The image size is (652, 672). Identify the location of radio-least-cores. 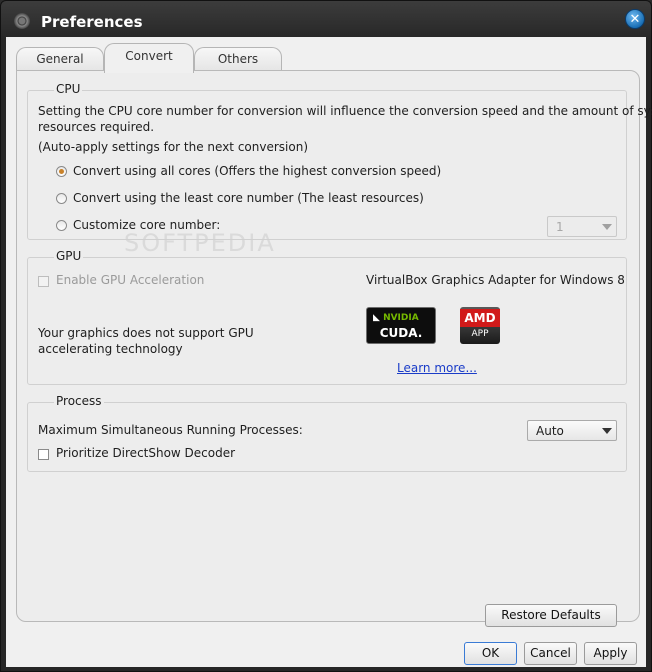
(61, 198).